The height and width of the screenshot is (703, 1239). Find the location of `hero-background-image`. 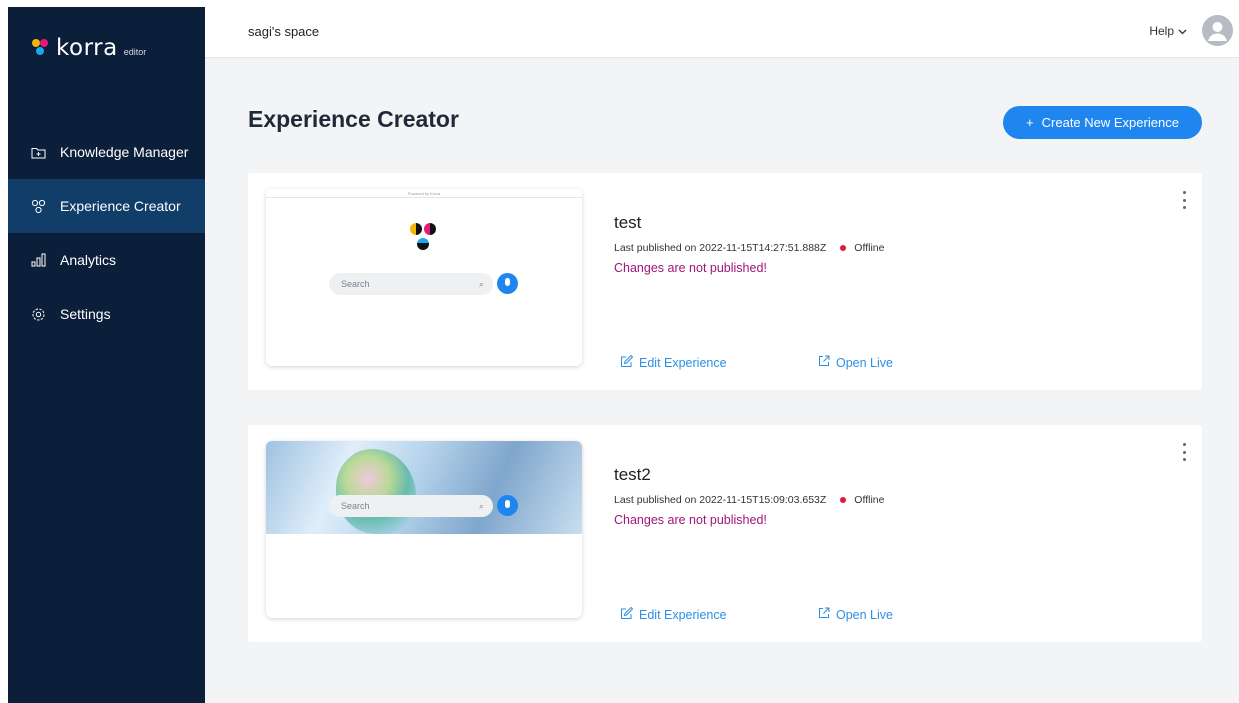

hero-background-image is located at coordinates (424, 487).